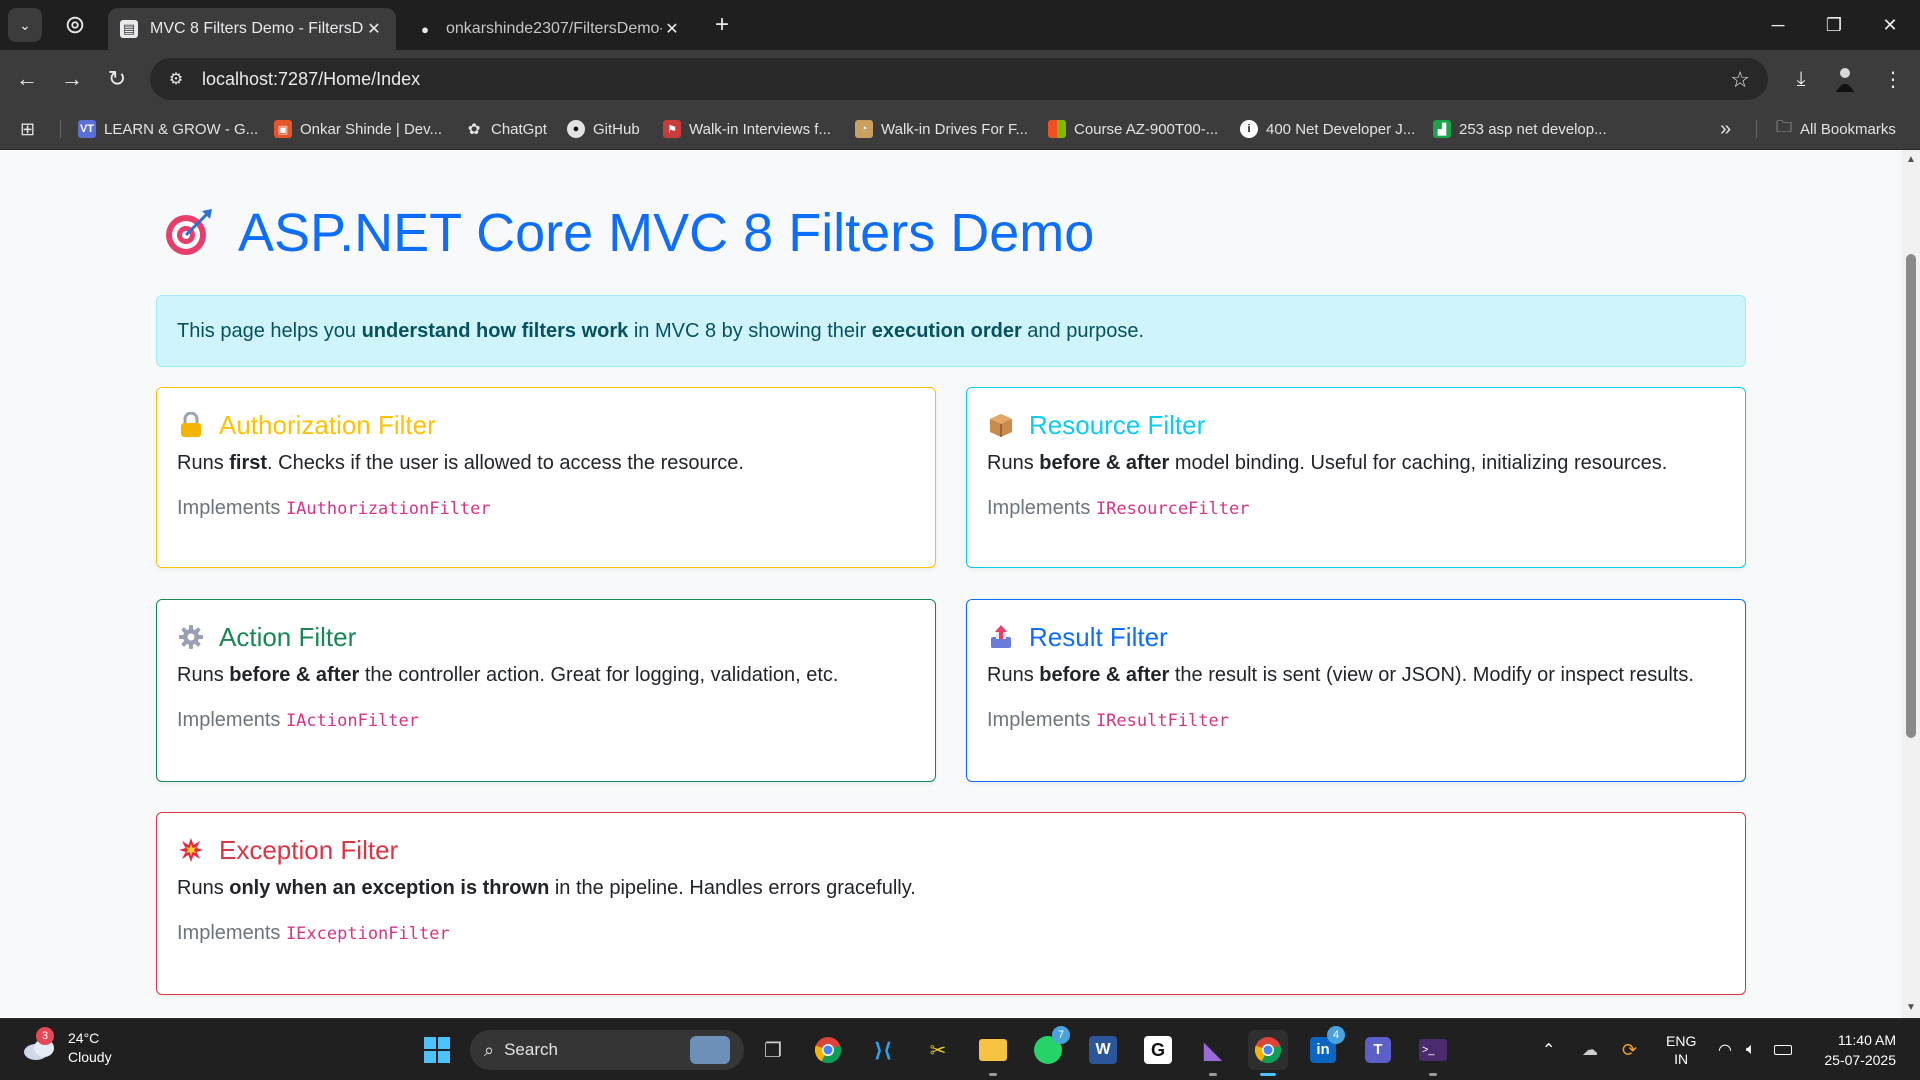 This screenshot has width=1920, height=1080. I want to click on scroll-down-icon: ▼, so click(1911, 1007).